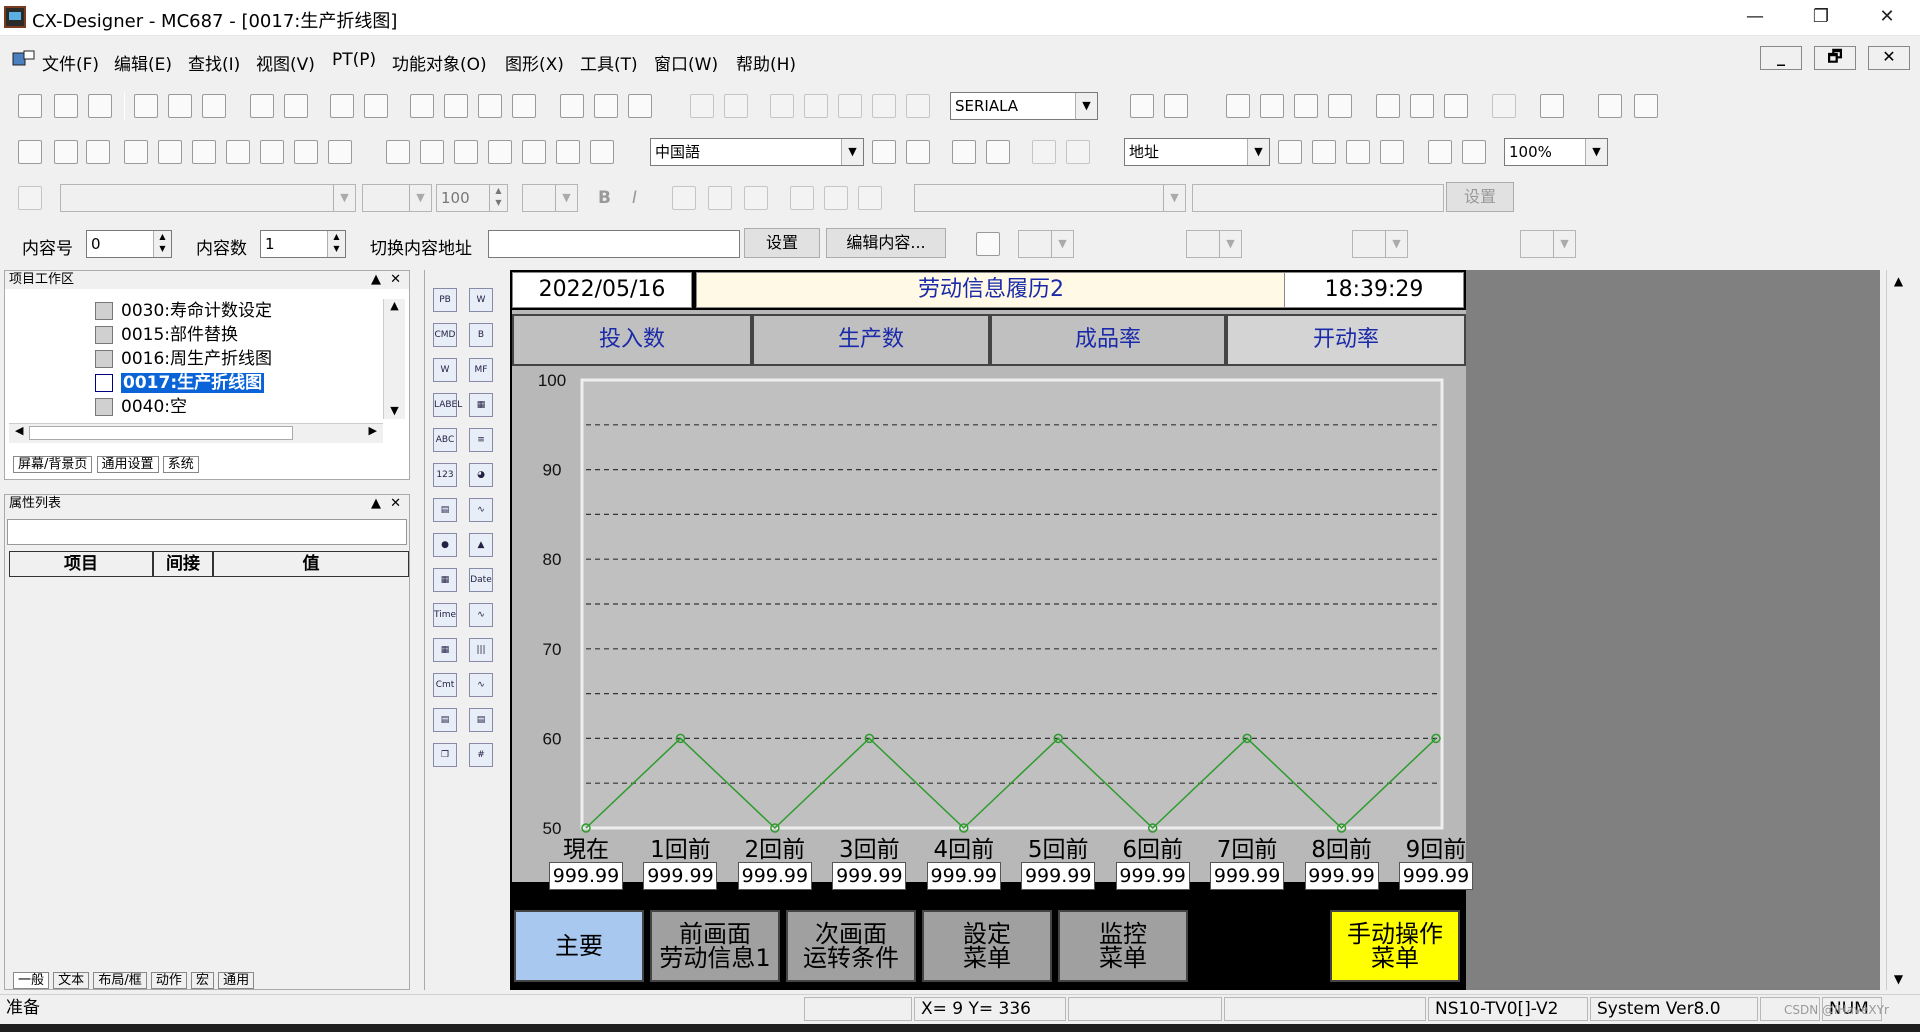 The image size is (1920, 1032). What do you see at coordinates (183, 407) in the screenshot?
I see `tree-item: 0040:空` at bounding box center [183, 407].